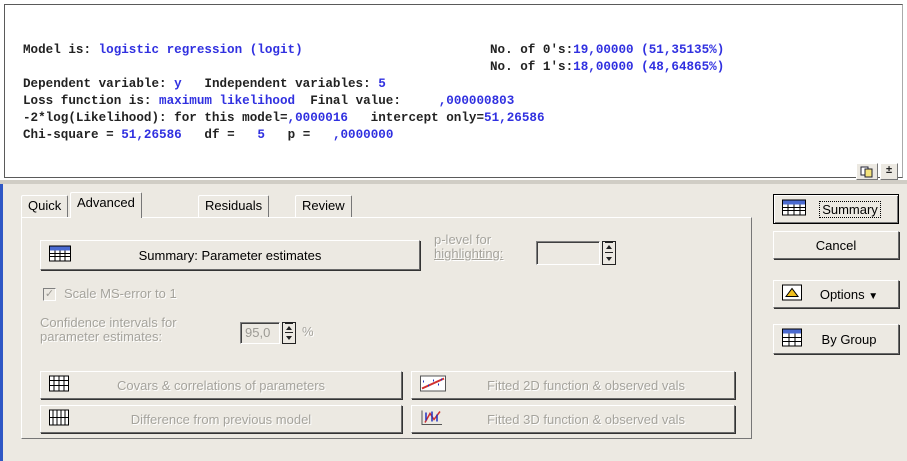 This screenshot has width=907, height=461. I want to click on confidence-label-line1: Confidence intervals for, so click(108, 322).